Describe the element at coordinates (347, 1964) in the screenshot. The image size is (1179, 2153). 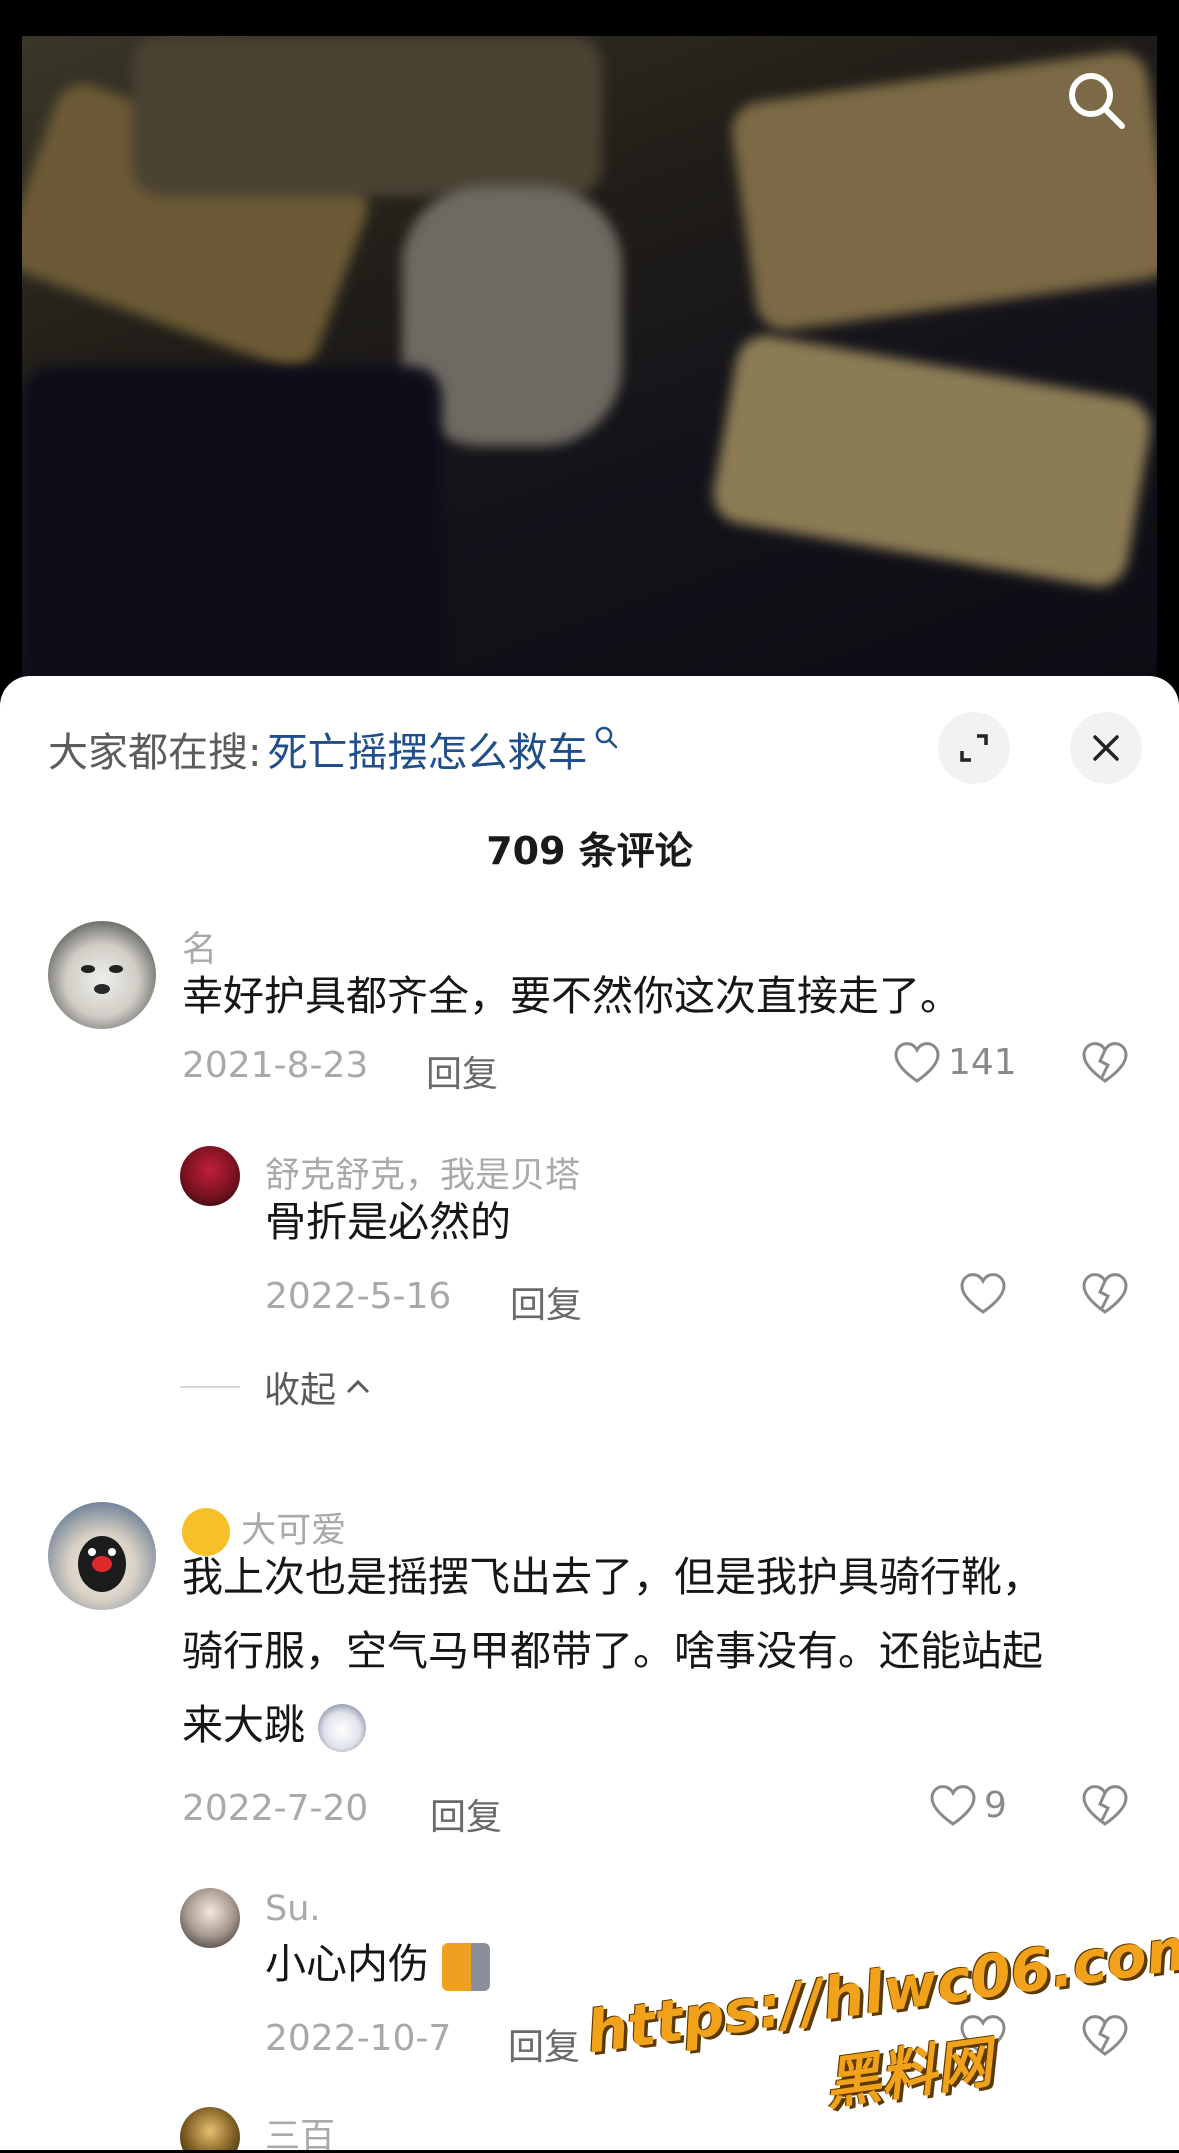
I see `reply-text: 小心内伤` at that location.